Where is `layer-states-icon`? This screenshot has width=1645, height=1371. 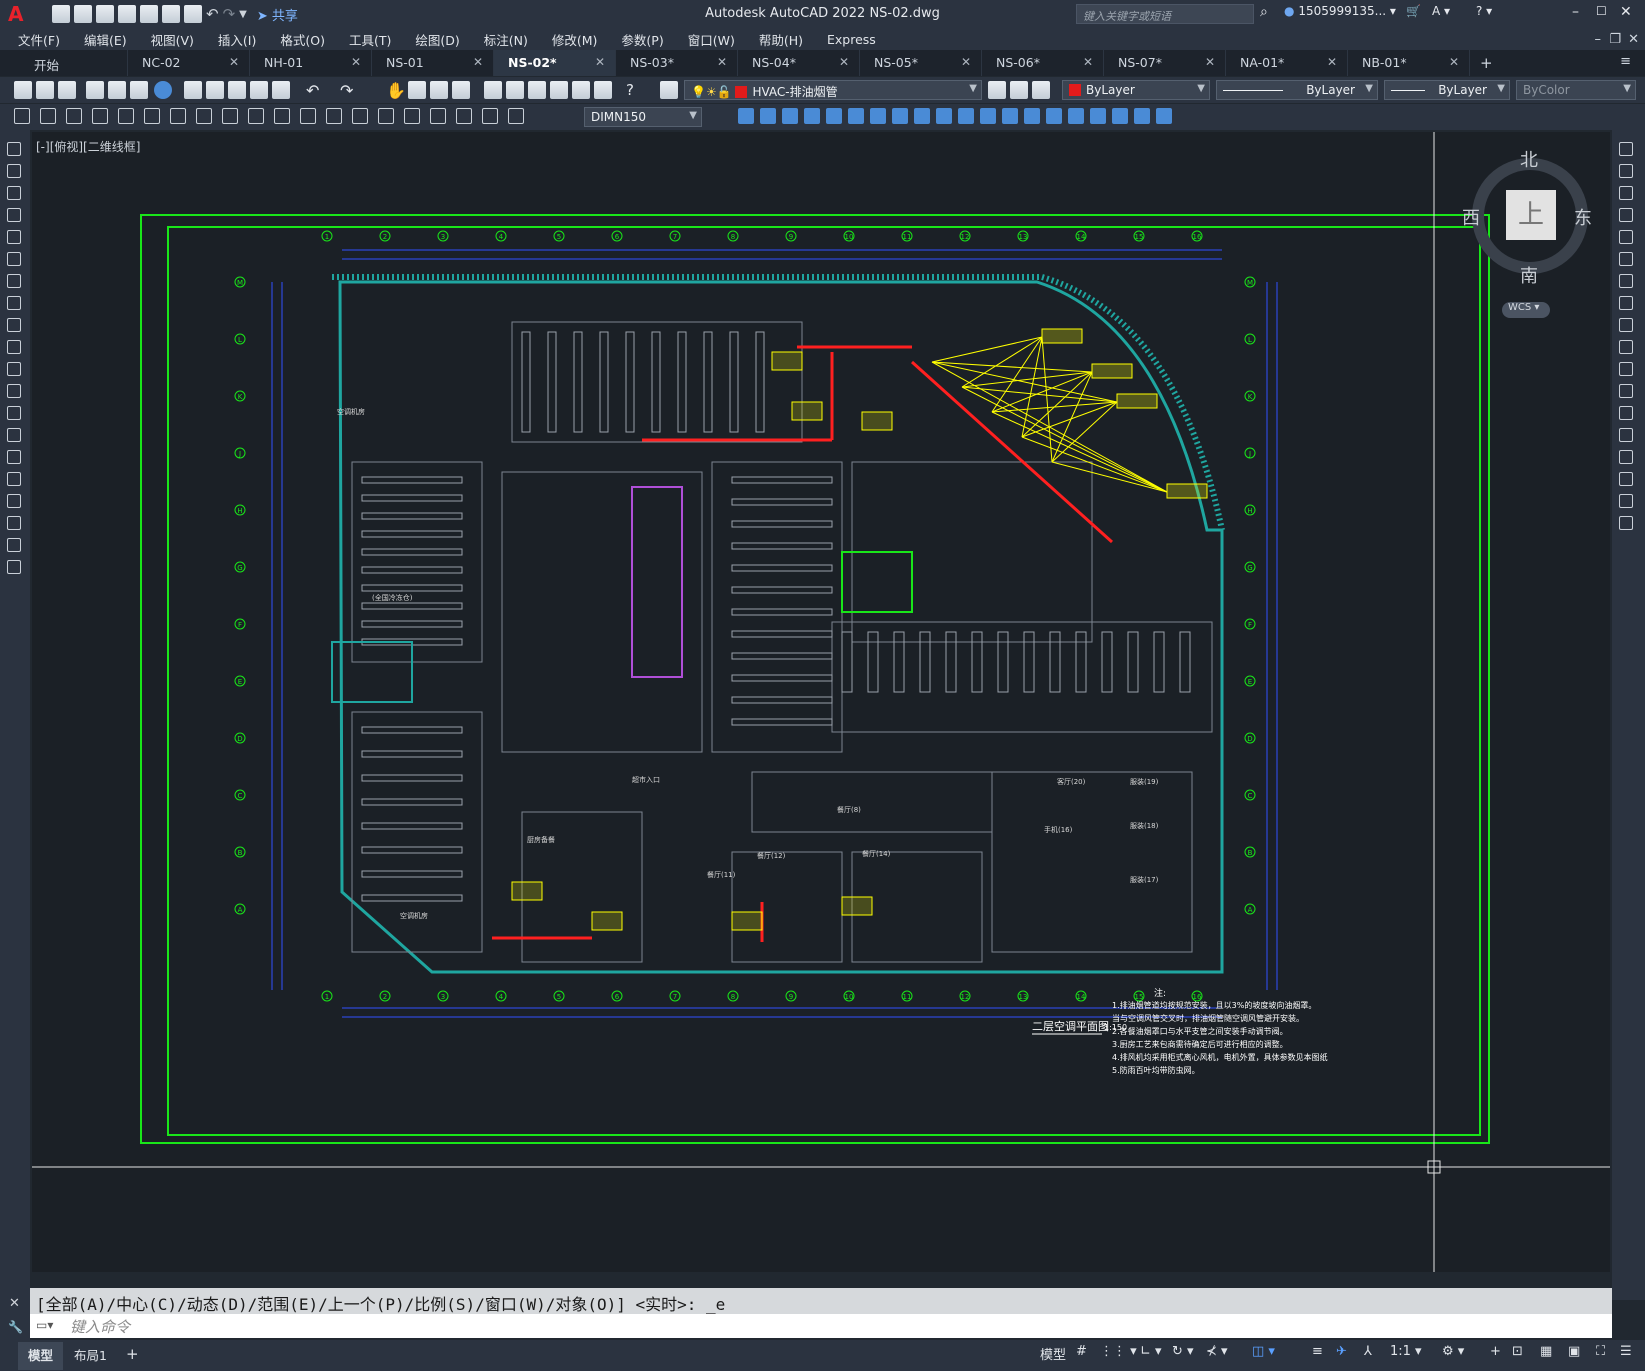
layer-states-icon is located at coordinates (1041, 90).